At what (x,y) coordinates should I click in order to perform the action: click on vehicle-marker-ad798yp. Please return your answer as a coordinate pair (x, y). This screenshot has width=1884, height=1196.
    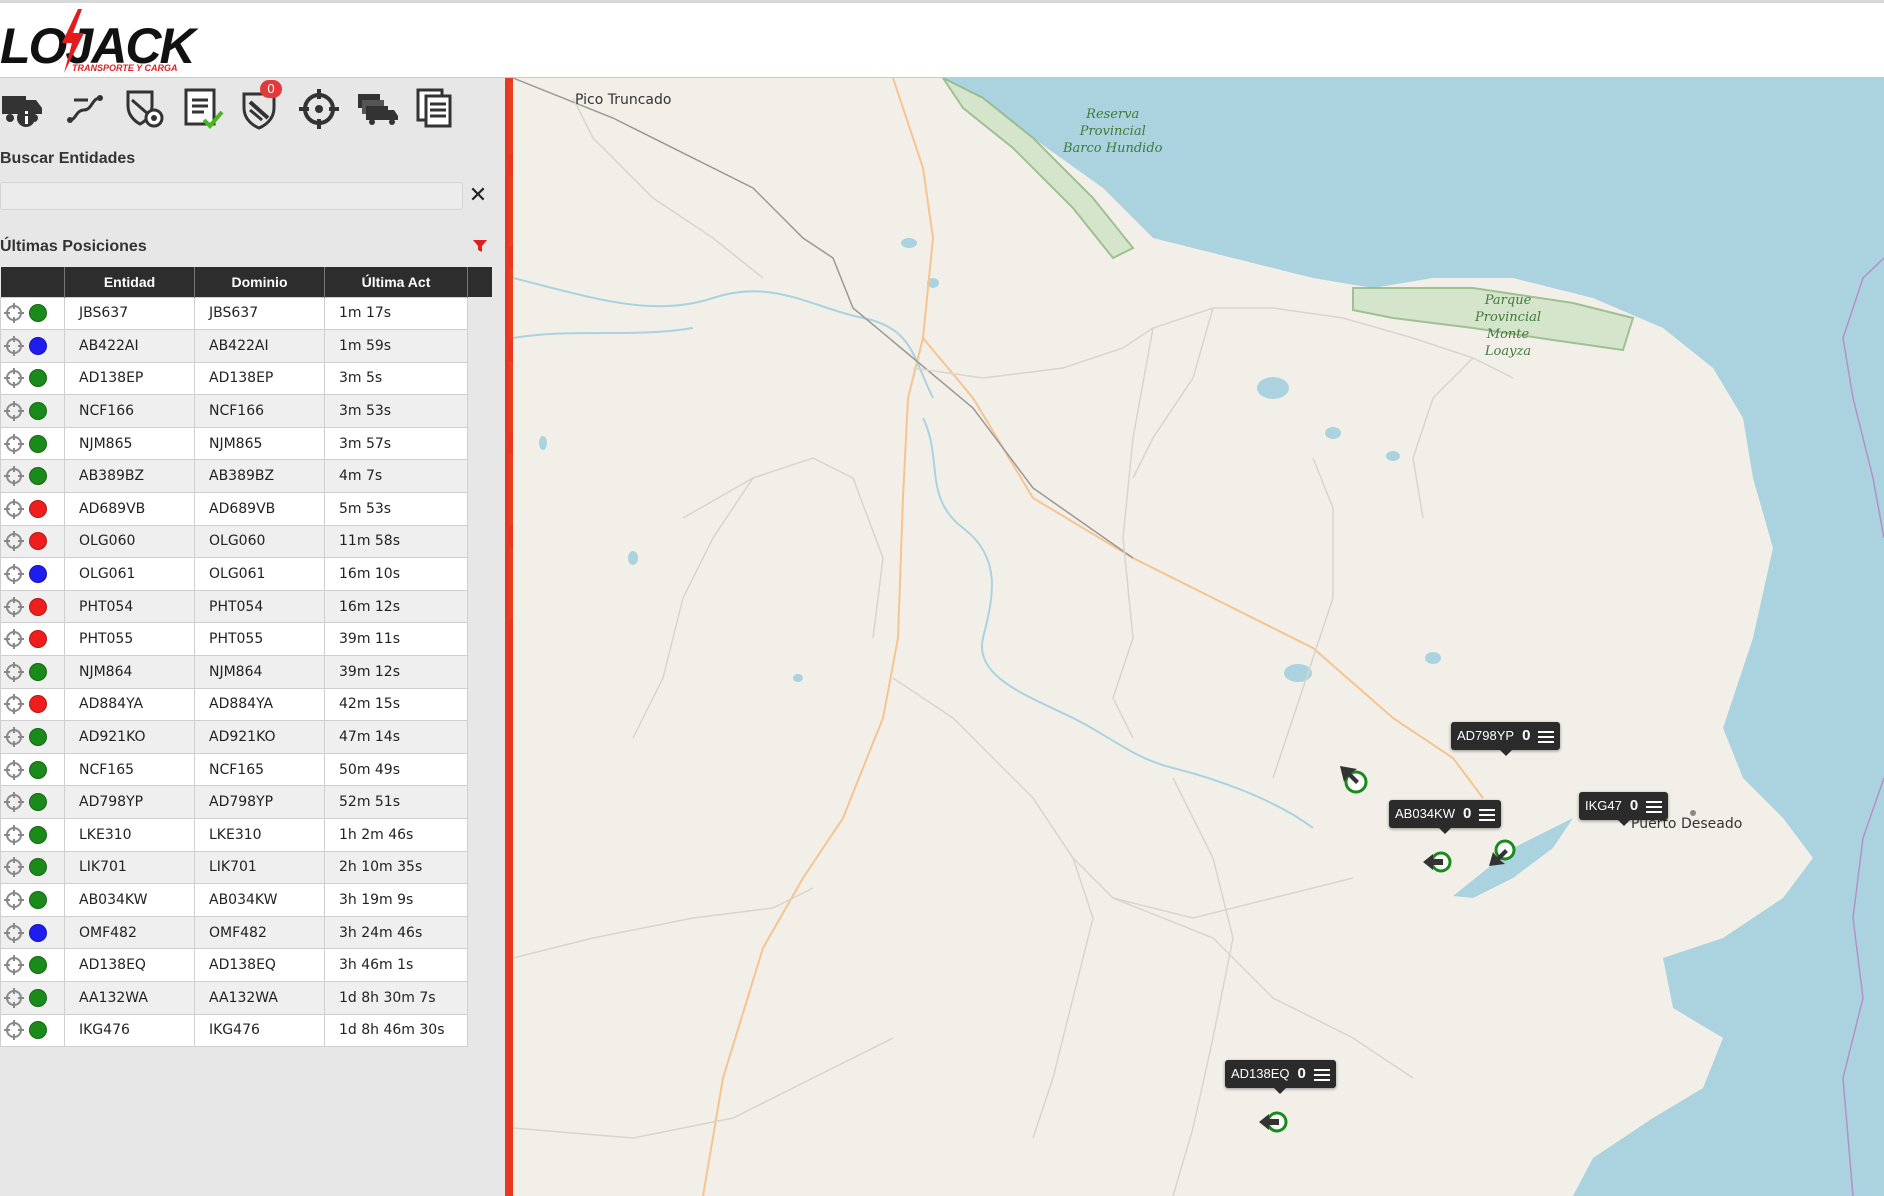
    Looking at the image, I should click on (1352, 778).